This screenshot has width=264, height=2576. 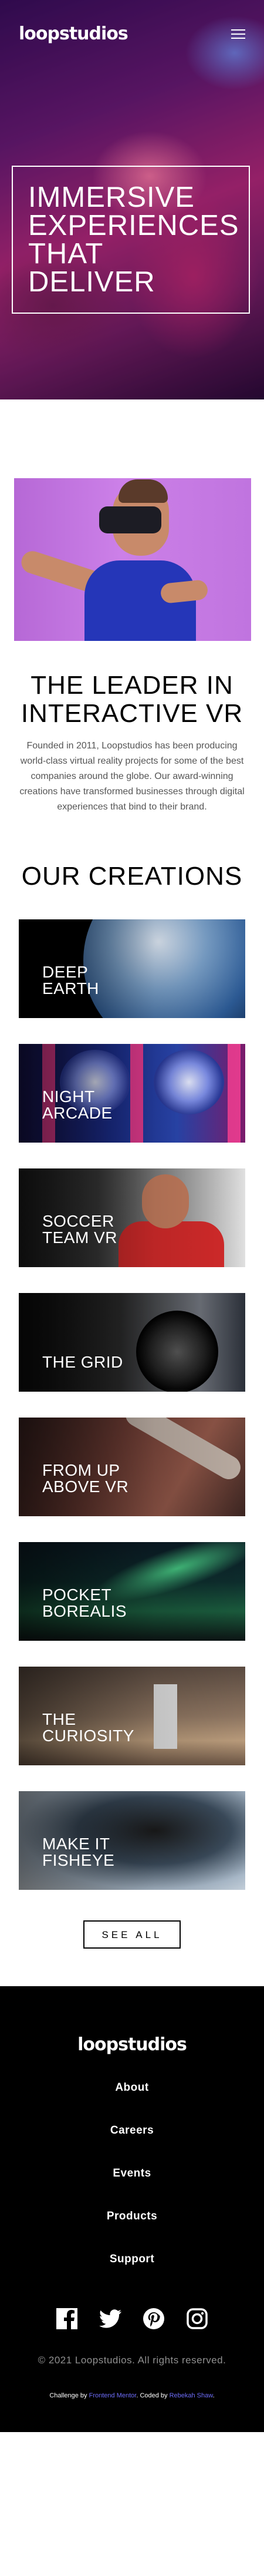 What do you see at coordinates (152, 2395) in the screenshot?
I see `attribution-middle: . Coded by` at bounding box center [152, 2395].